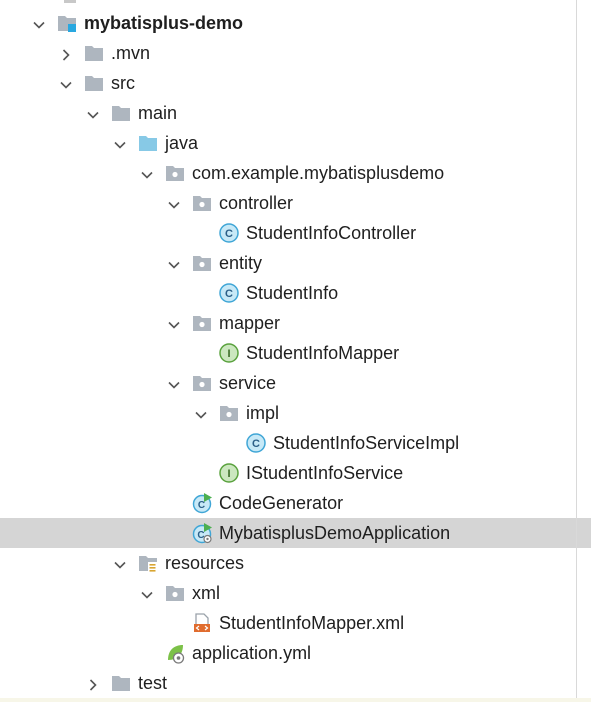  I want to click on tree-item-label: mybatisplus-demo, so click(164, 23).